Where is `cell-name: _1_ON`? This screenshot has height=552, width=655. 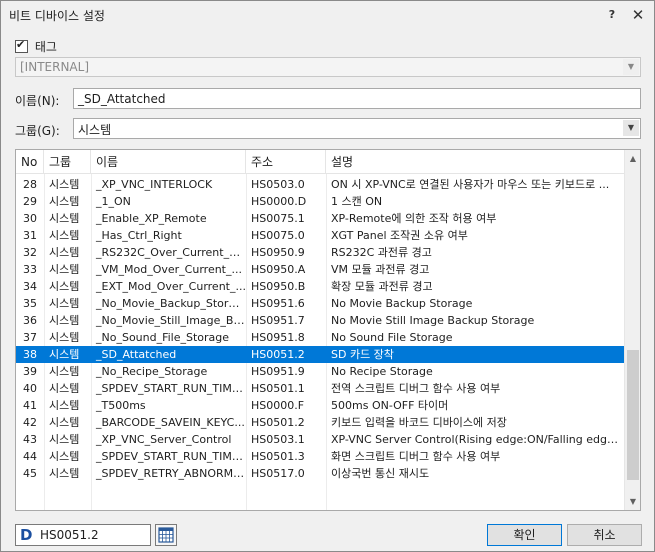 cell-name: _1_ON is located at coordinates (113, 201).